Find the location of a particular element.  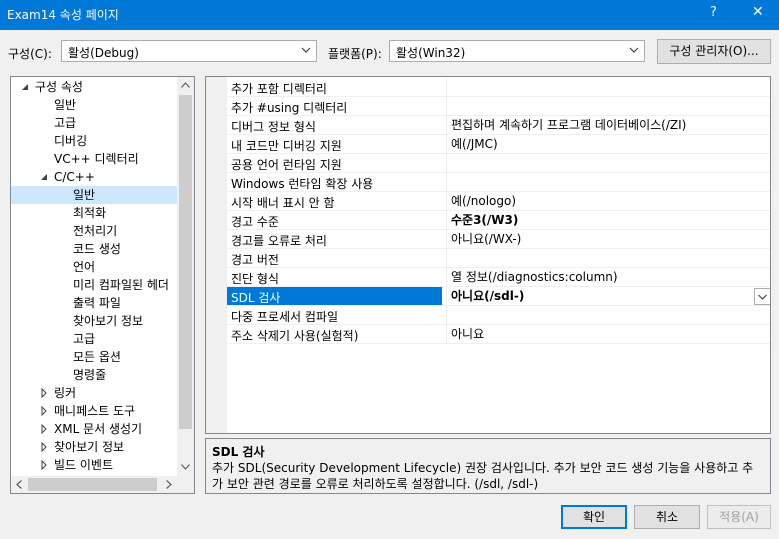

config-combo: 활성(Debug) is located at coordinates (189, 51).